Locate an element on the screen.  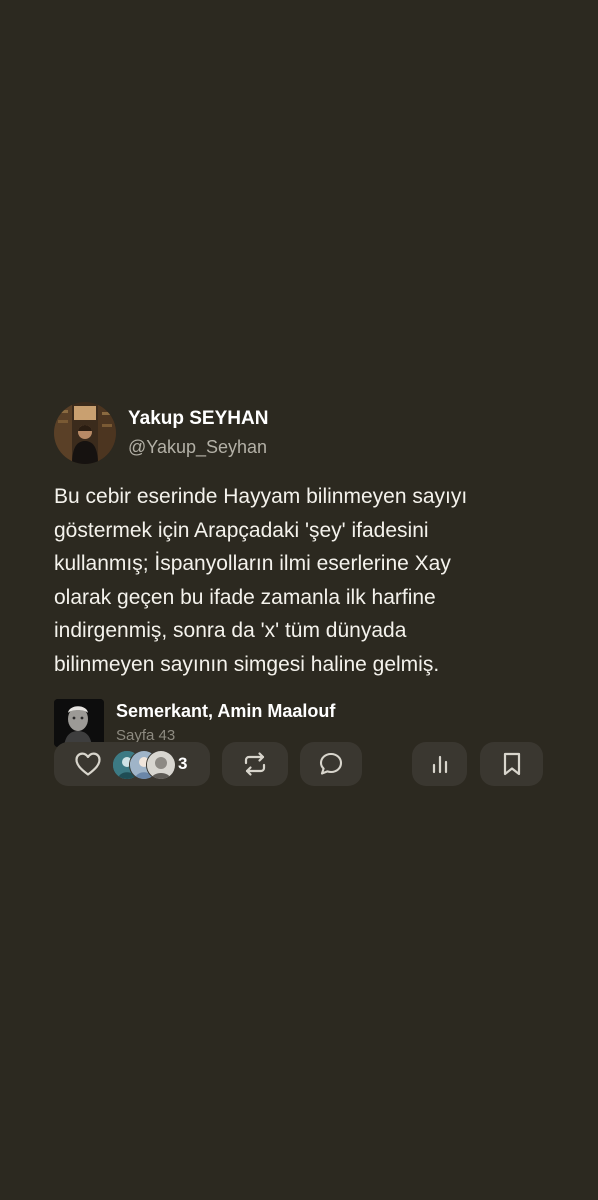
liker-avatar is located at coordinates (161, 765).